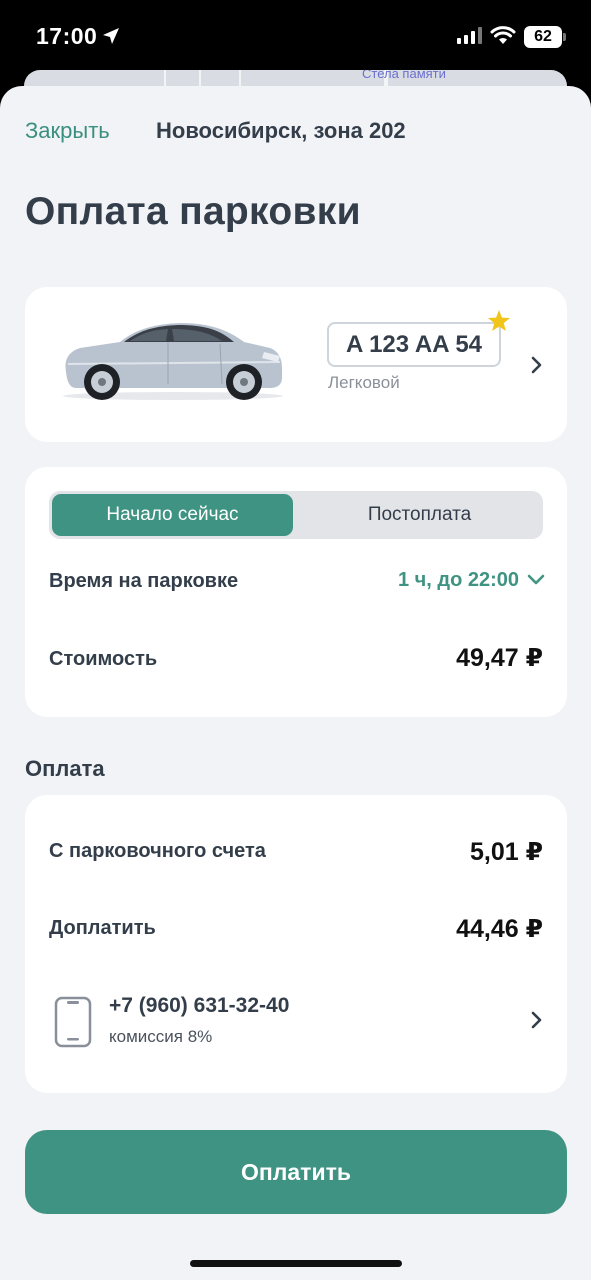 The image size is (591, 1280). What do you see at coordinates (199, 1005) in the screenshot?
I see `phone-number: +7 (960) 631-32-40` at bounding box center [199, 1005].